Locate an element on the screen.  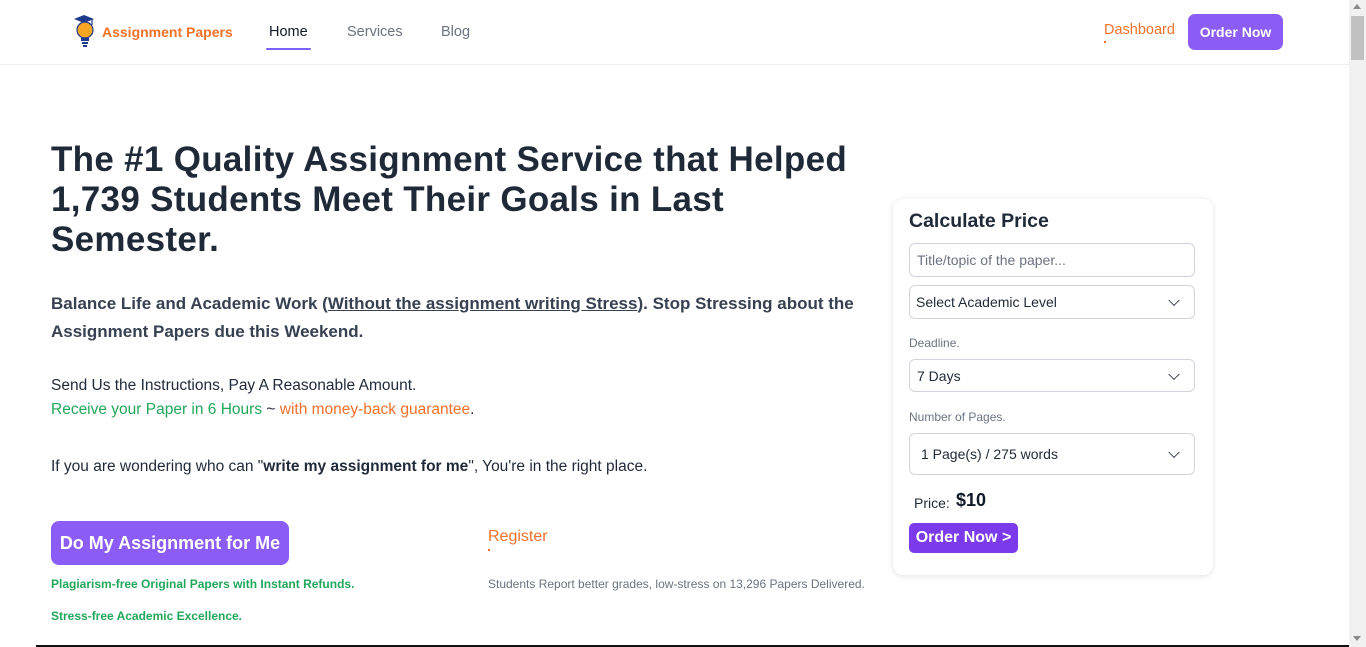
nav-home: Home is located at coordinates (288, 32).